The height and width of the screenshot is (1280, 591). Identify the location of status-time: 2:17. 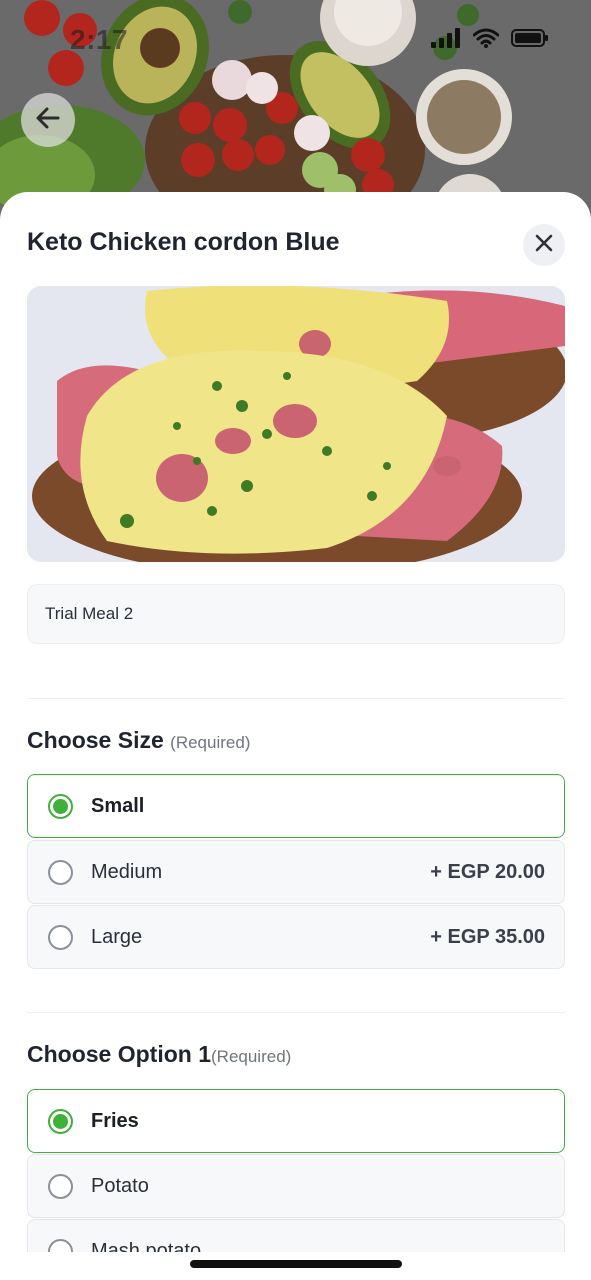
(99, 39).